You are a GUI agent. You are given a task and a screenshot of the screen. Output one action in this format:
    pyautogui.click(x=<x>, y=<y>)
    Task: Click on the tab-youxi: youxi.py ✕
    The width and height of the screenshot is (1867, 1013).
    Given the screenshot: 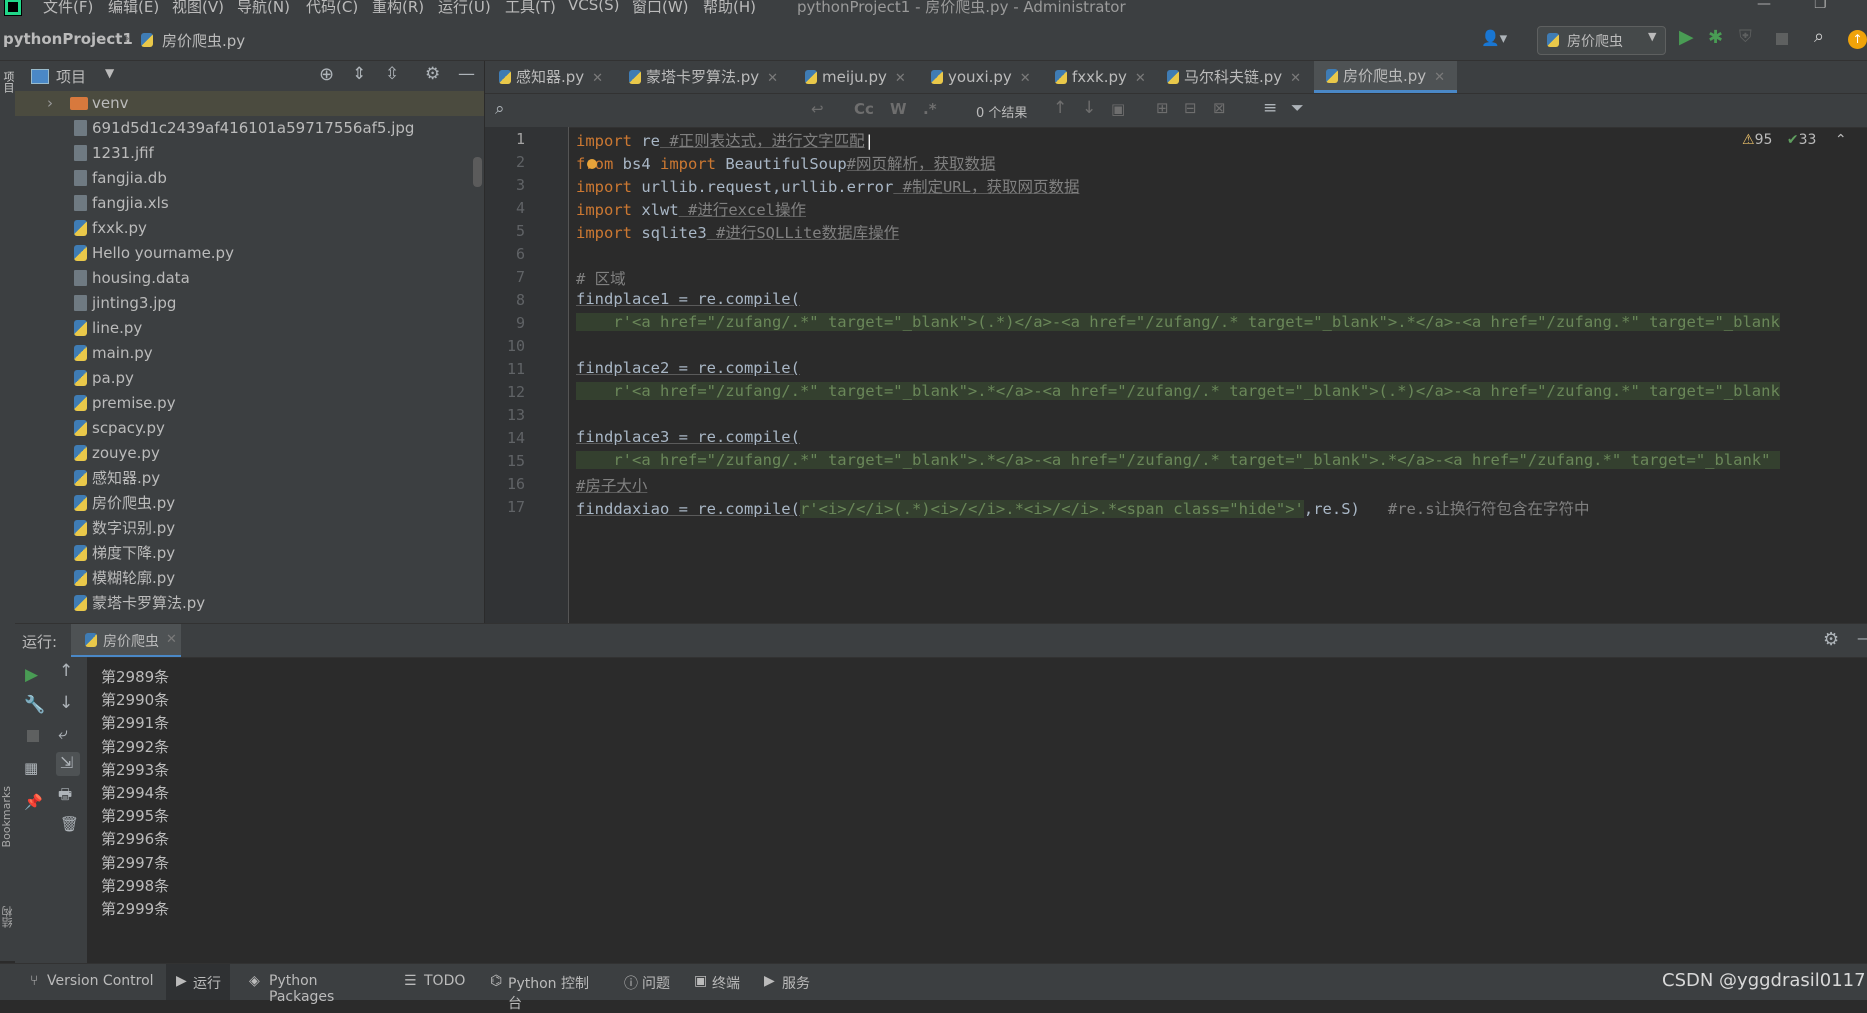 What is the action you would take?
    pyautogui.click(x=981, y=77)
    